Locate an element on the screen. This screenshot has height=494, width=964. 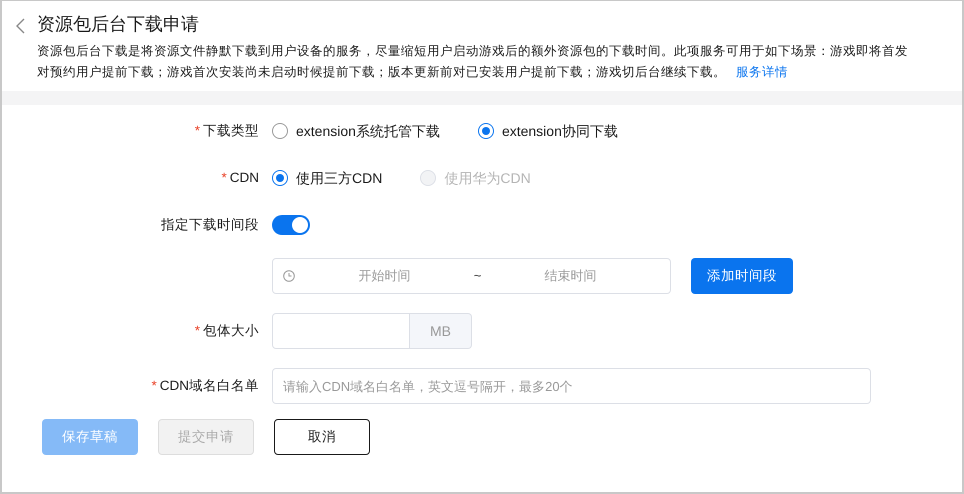
add-period-button: 添加时间段 is located at coordinates (742, 276).